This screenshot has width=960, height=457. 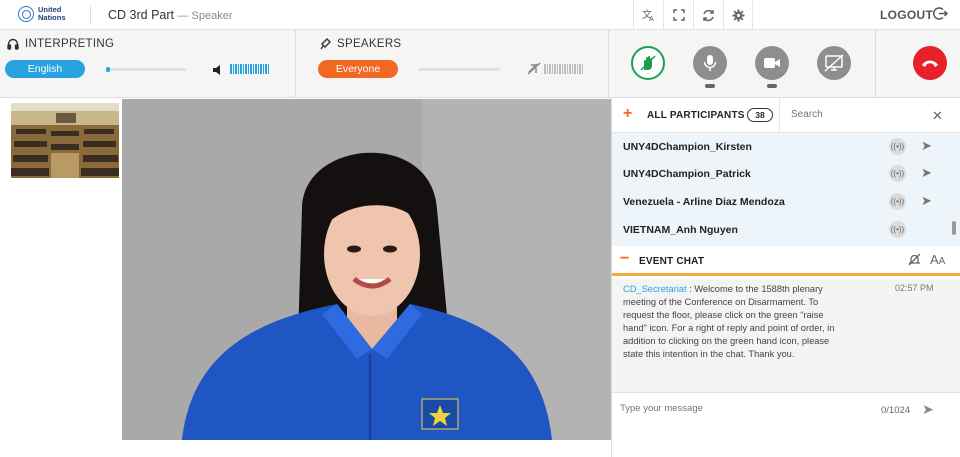 What do you see at coordinates (678, 15) in the screenshot?
I see `fullscreen-icon` at bounding box center [678, 15].